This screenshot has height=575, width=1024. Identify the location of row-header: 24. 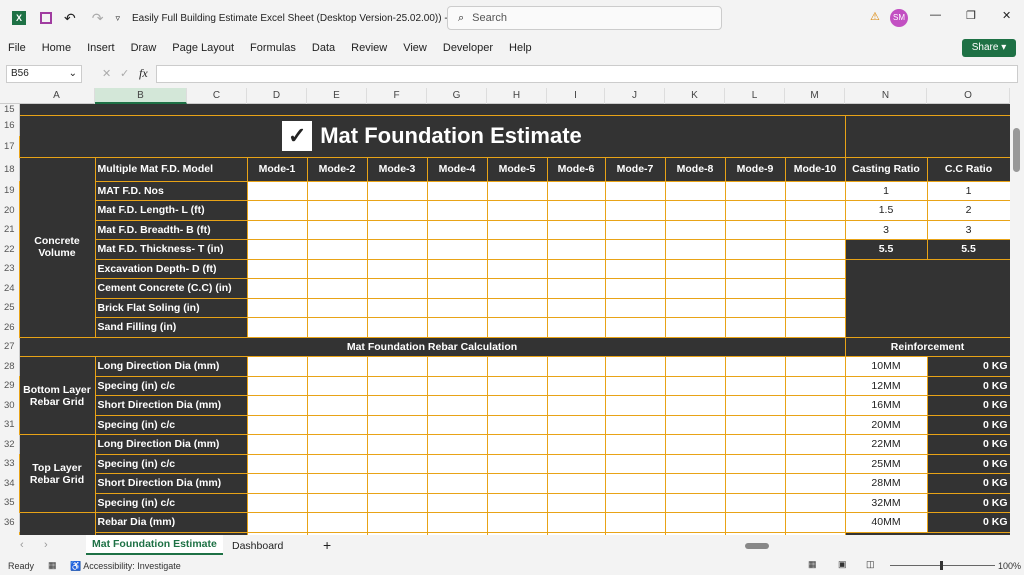
(10, 288).